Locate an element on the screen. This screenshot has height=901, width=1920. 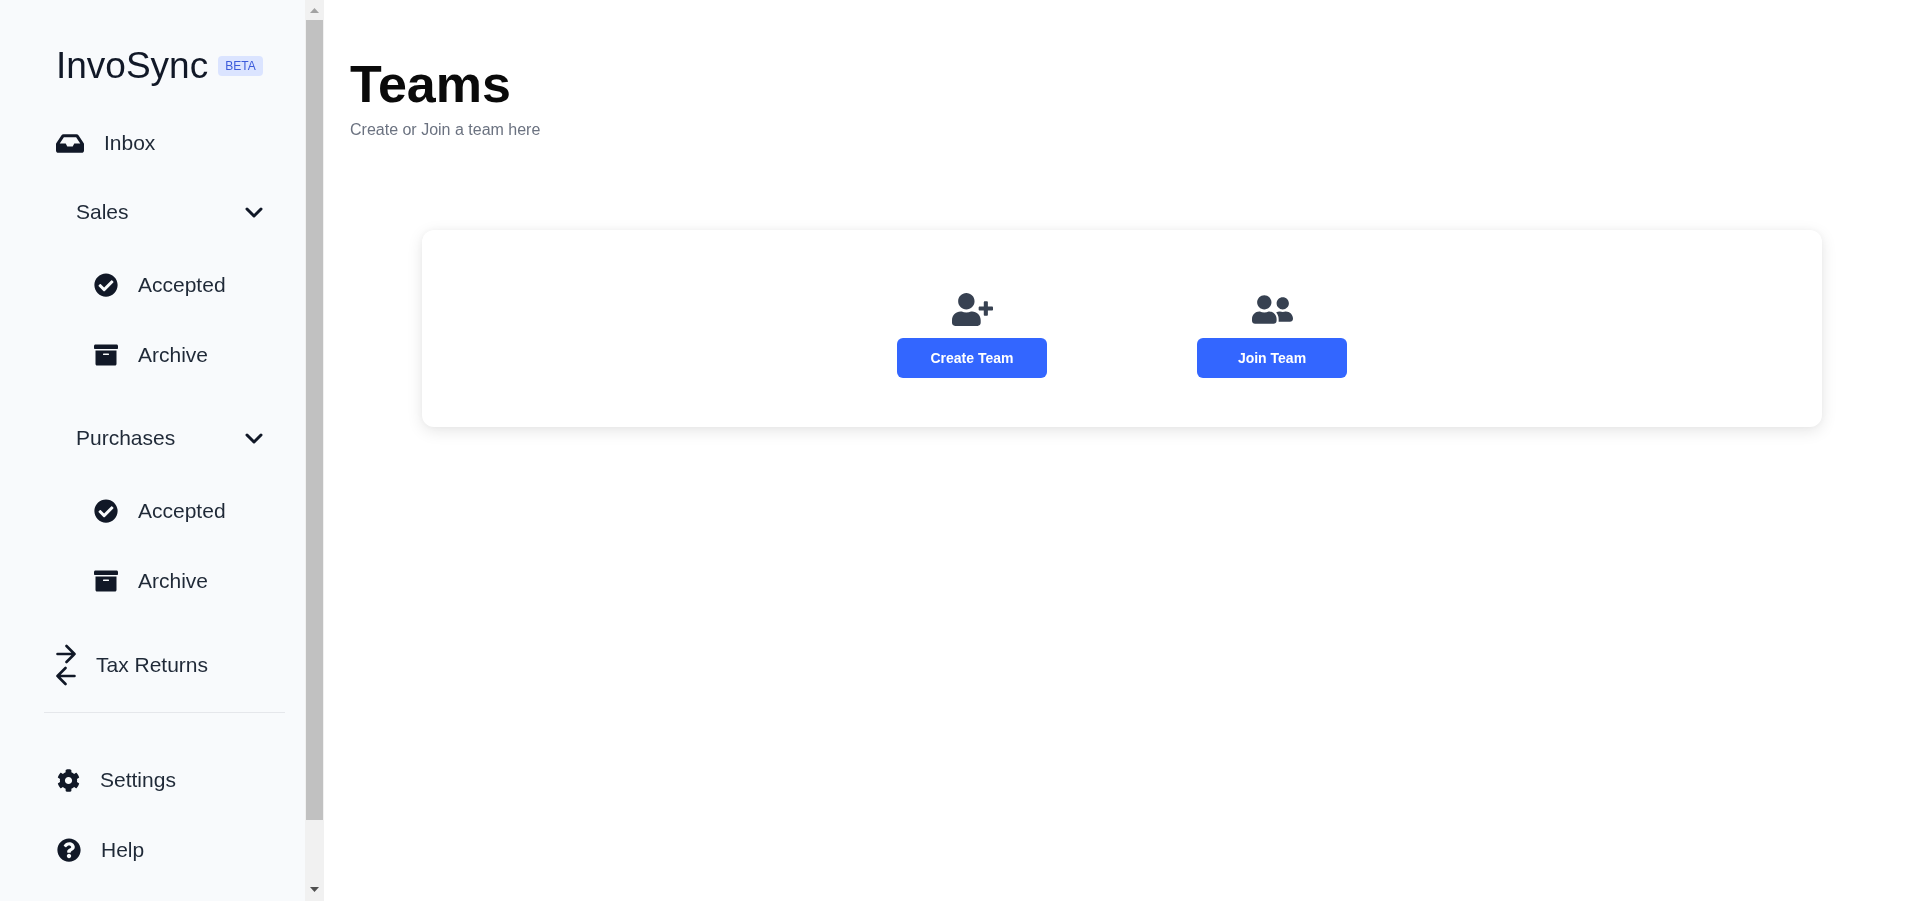
scrollbar is located at coordinates (314, 450).